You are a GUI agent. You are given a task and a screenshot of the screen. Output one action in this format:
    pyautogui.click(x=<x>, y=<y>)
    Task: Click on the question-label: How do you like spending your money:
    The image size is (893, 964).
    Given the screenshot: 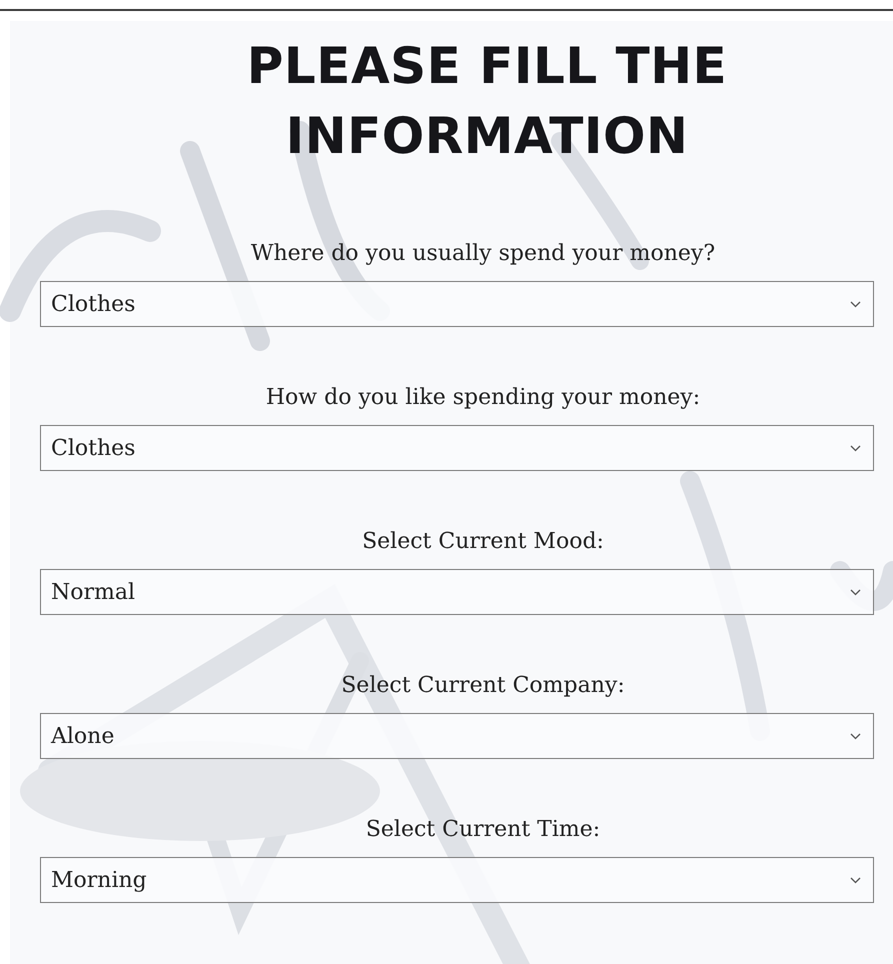 What is the action you would take?
    pyautogui.click(x=483, y=398)
    